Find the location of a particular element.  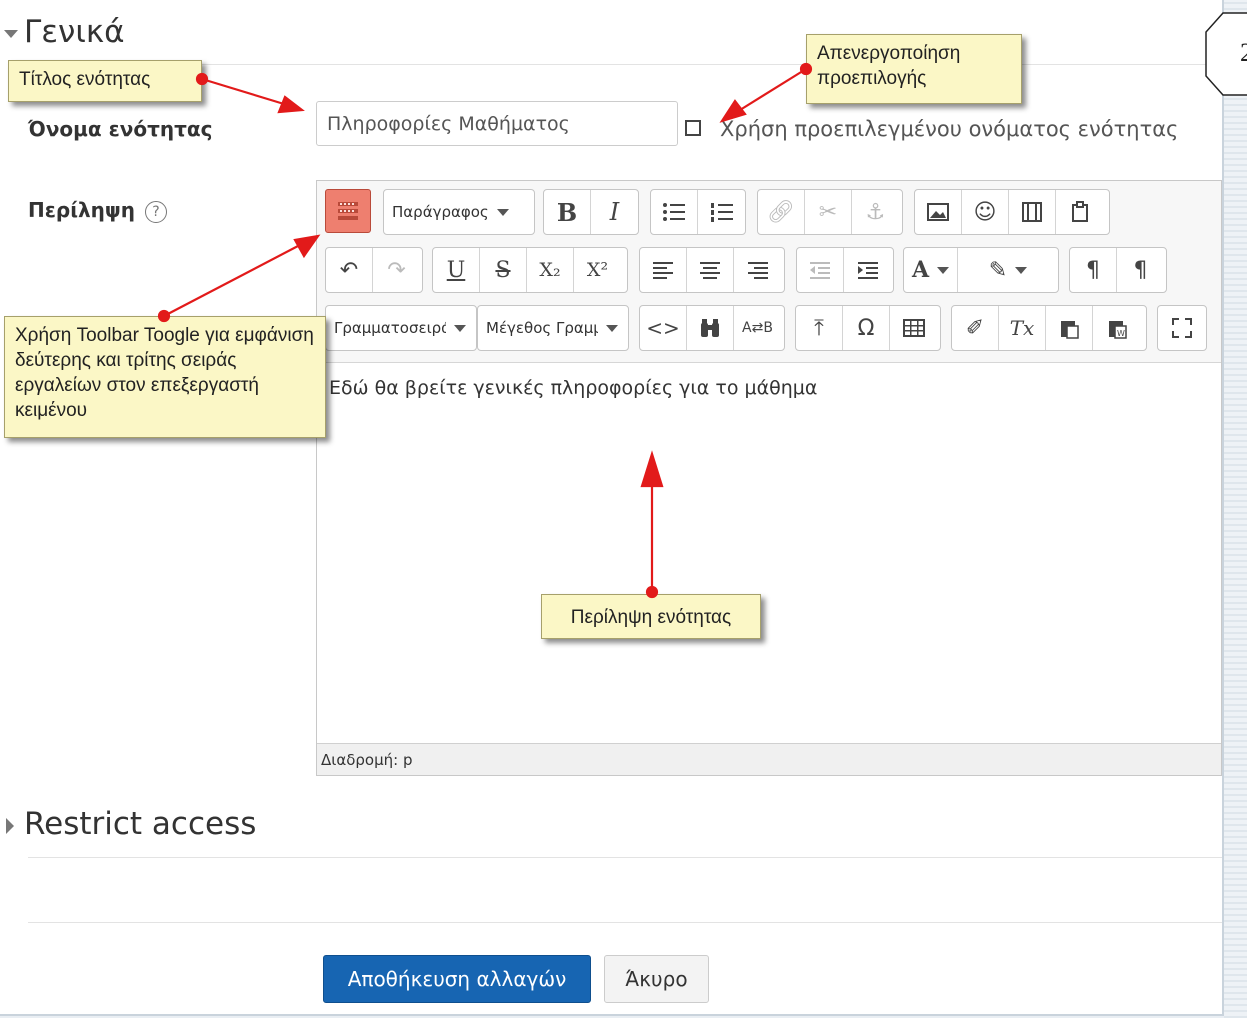

background-color-button: ✎ is located at coordinates (1008, 270).